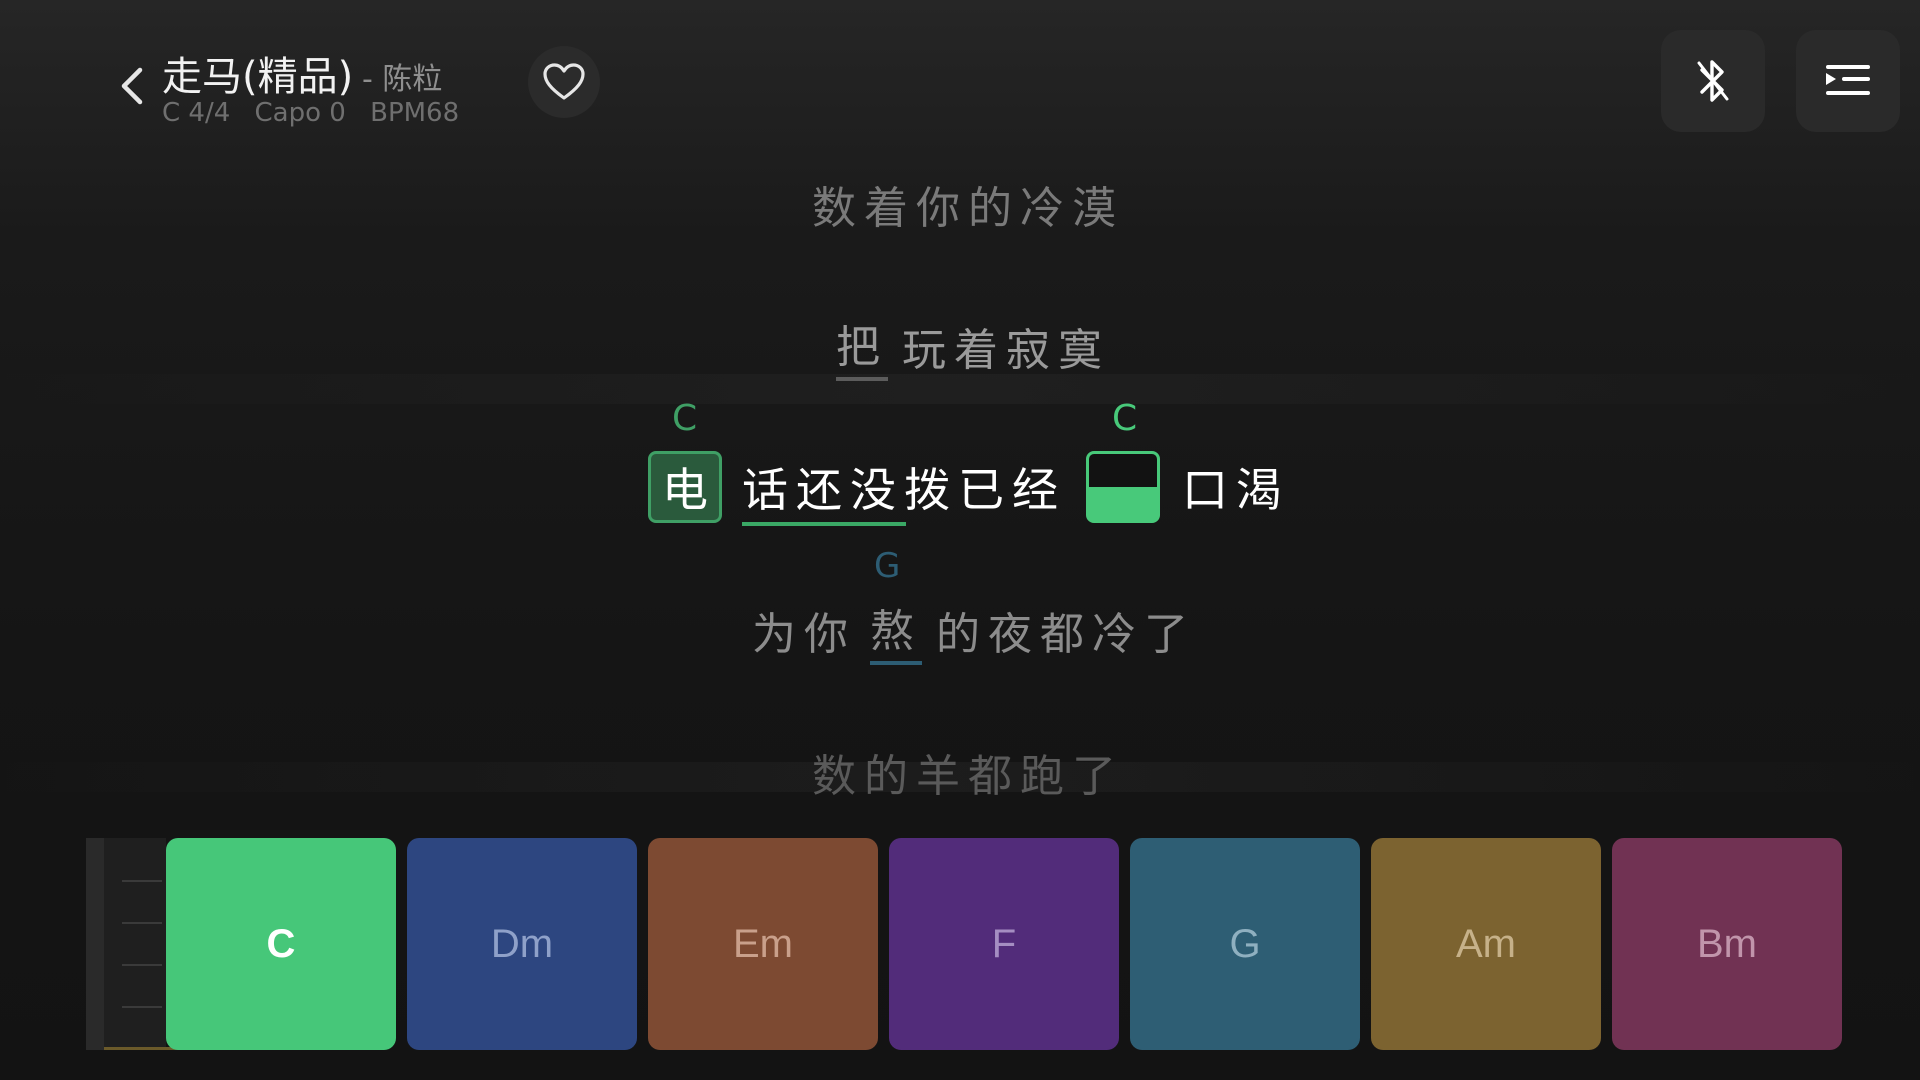 The image size is (1920, 1080). I want to click on lyric-char-played: 电, so click(685, 487).